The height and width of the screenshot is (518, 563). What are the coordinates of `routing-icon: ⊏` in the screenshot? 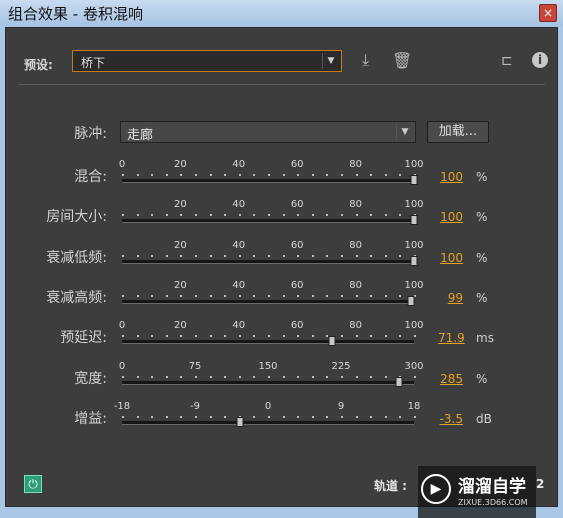 It's located at (507, 61).